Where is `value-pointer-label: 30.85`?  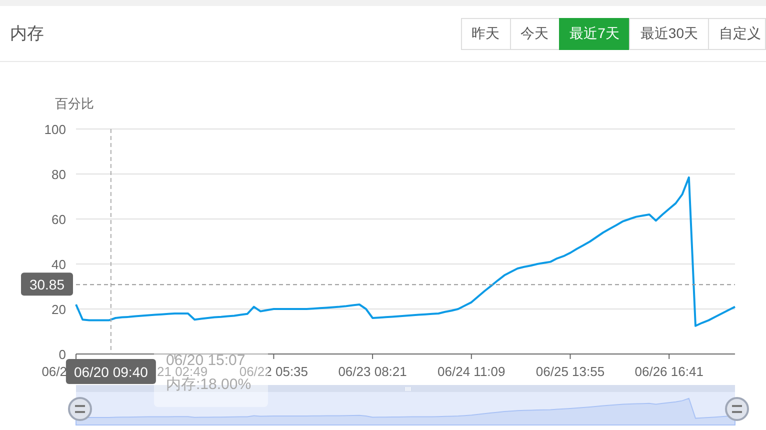 value-pointer-label: 30.85 is located at coordinates (47, 284).